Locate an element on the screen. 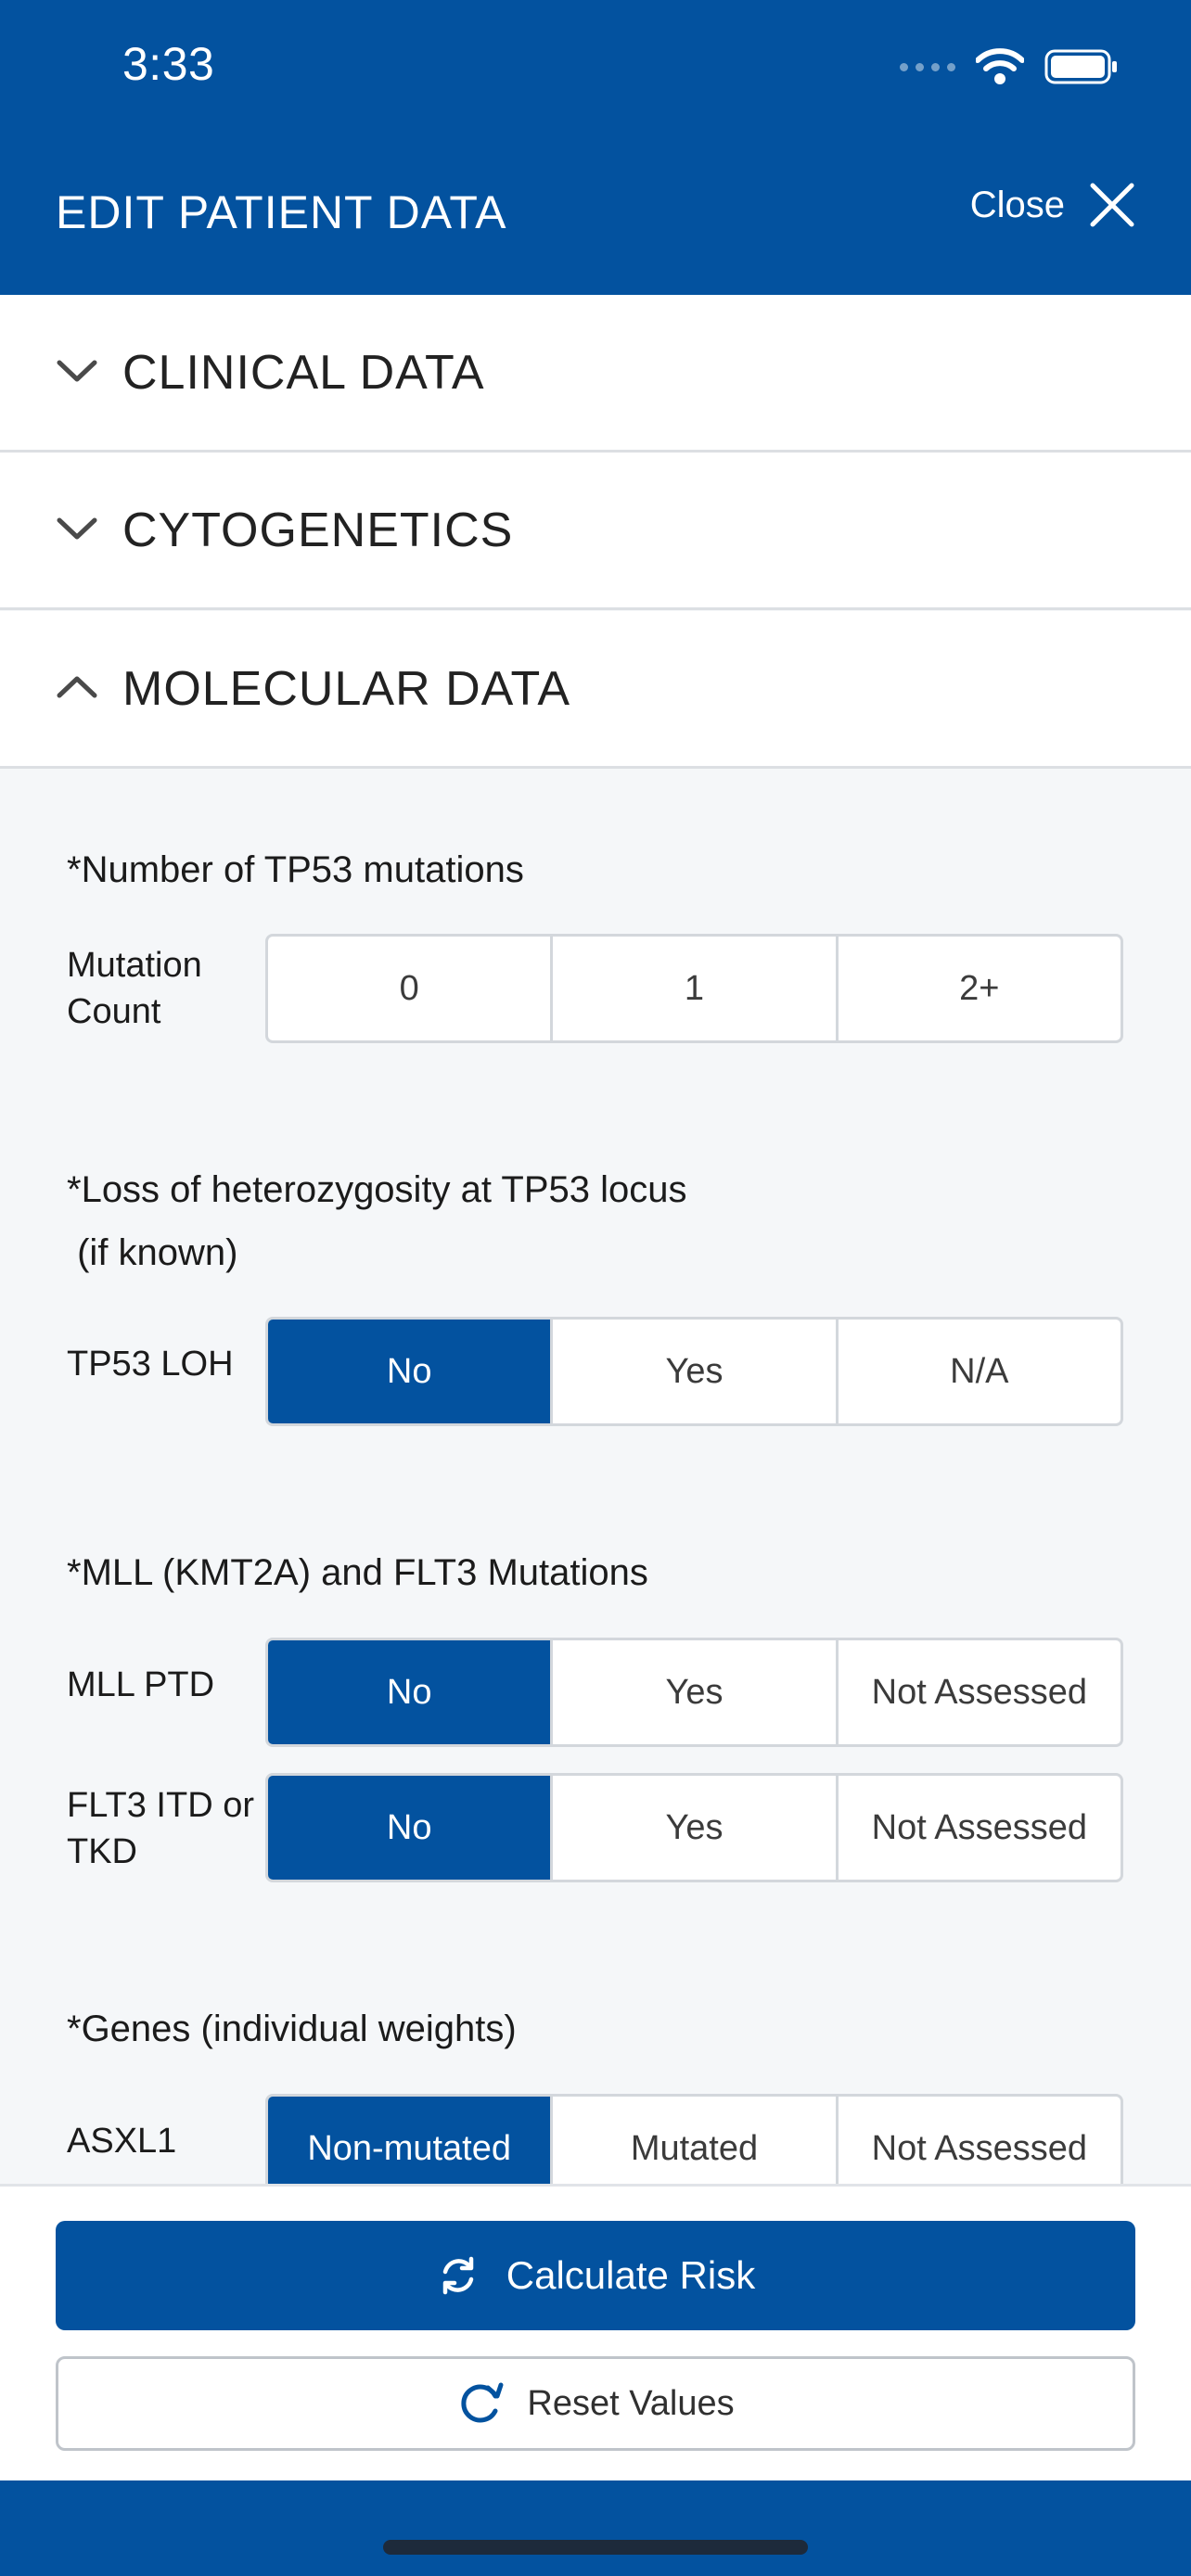  option-na: N/A is located at coordinates (980, 1371).